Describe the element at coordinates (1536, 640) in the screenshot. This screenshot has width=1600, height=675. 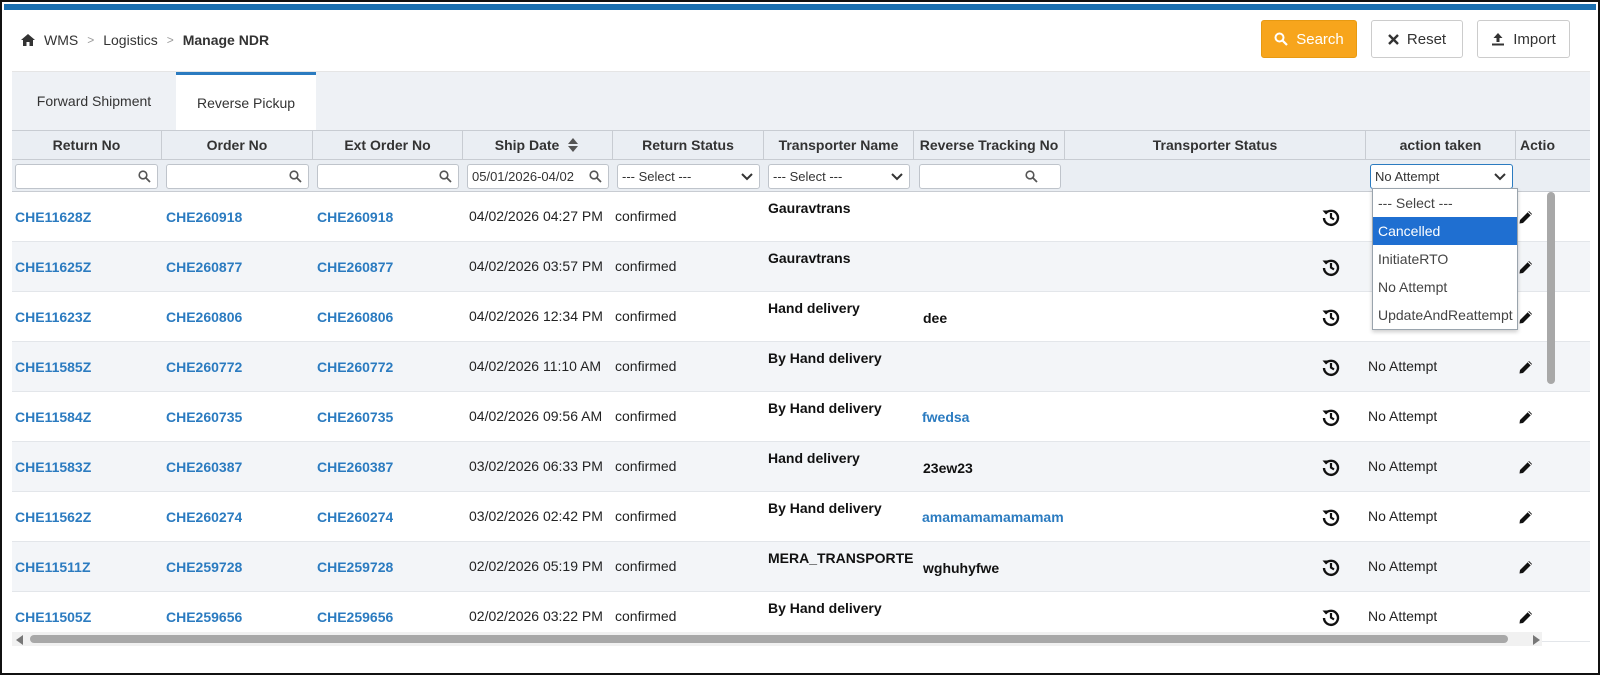
I see `scroll-right-icon` at that location.